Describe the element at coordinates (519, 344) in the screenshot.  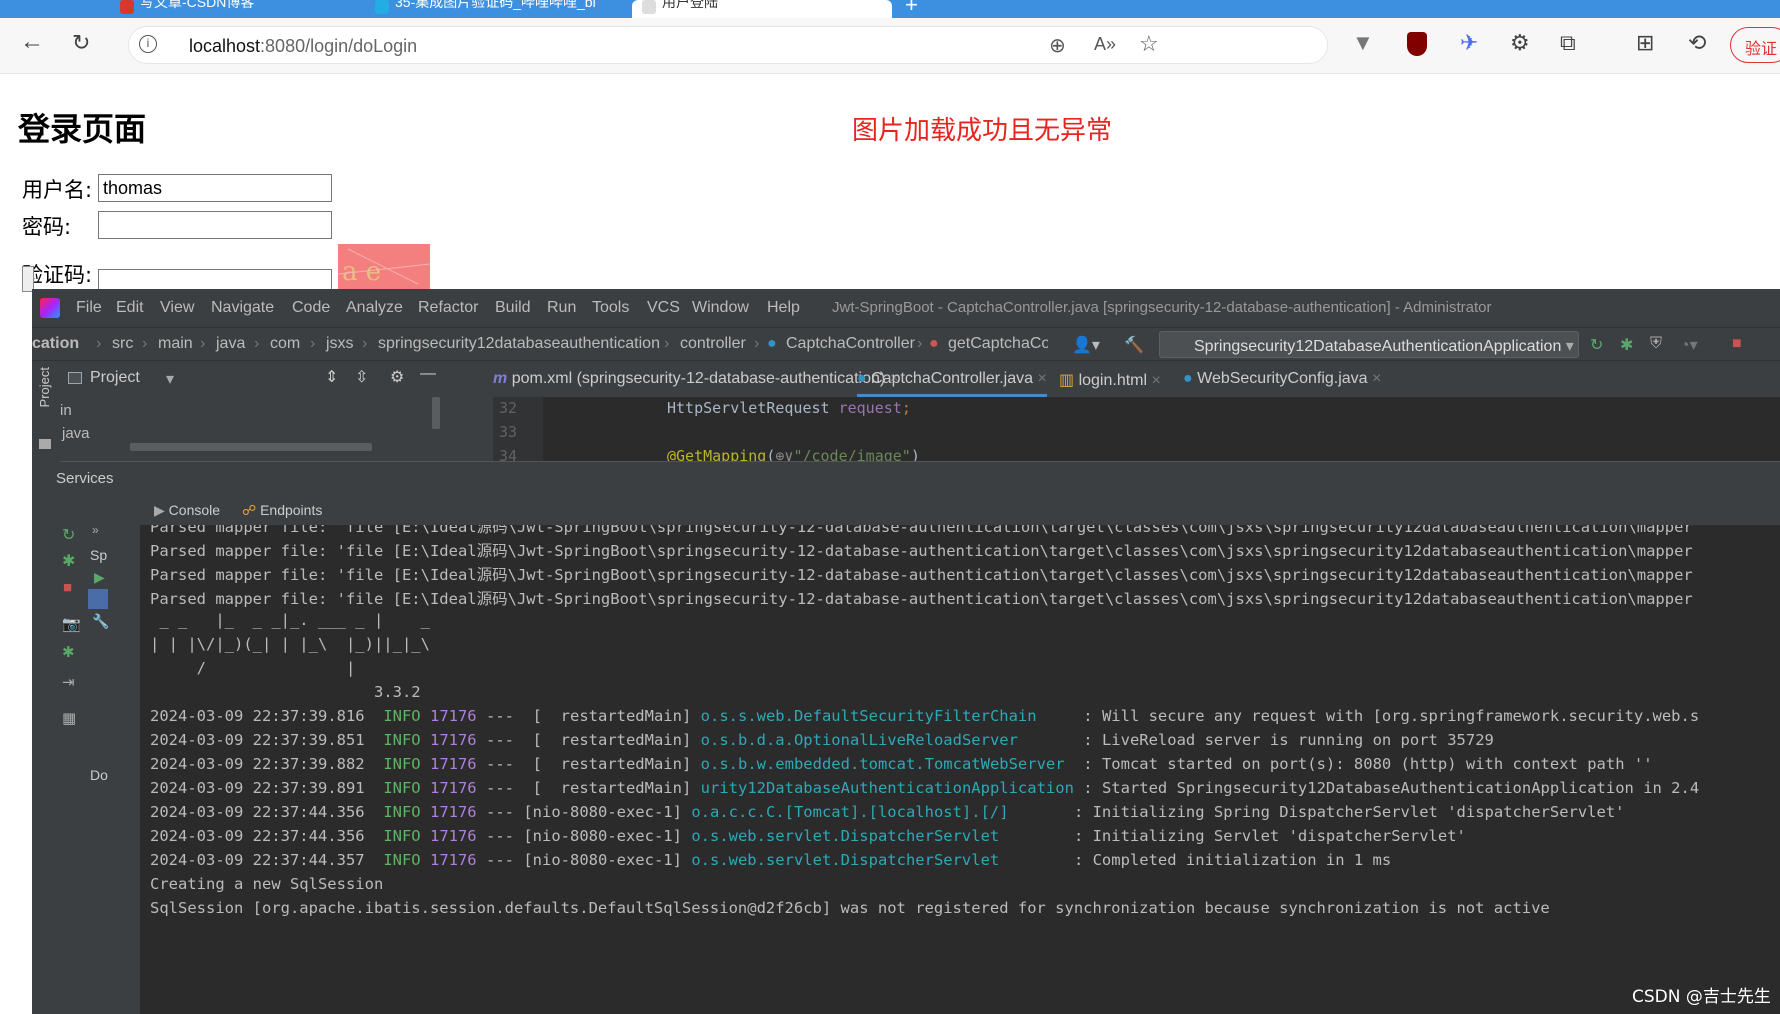
I see `crumb-package: springsecurity12databaseauthentication` at that location.